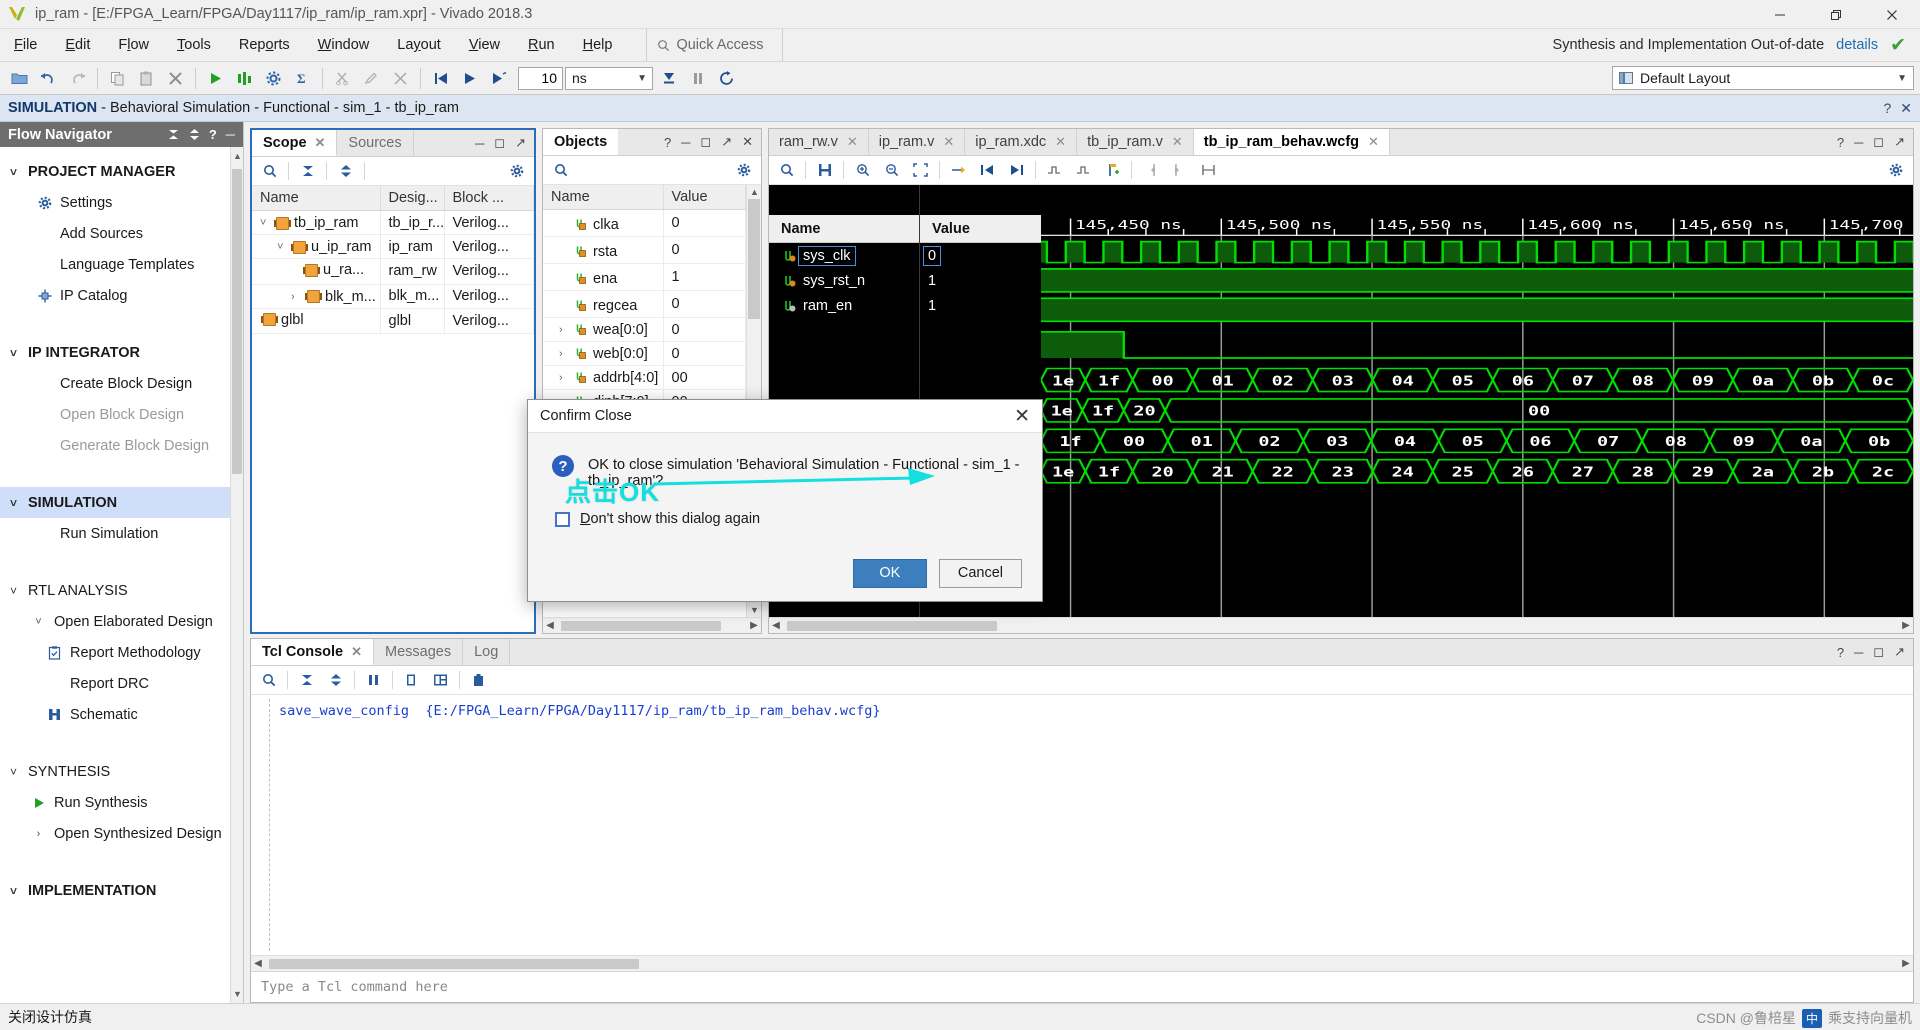 The image size is (1920, 1030). I want to click on checkbox, so click(562, 519).